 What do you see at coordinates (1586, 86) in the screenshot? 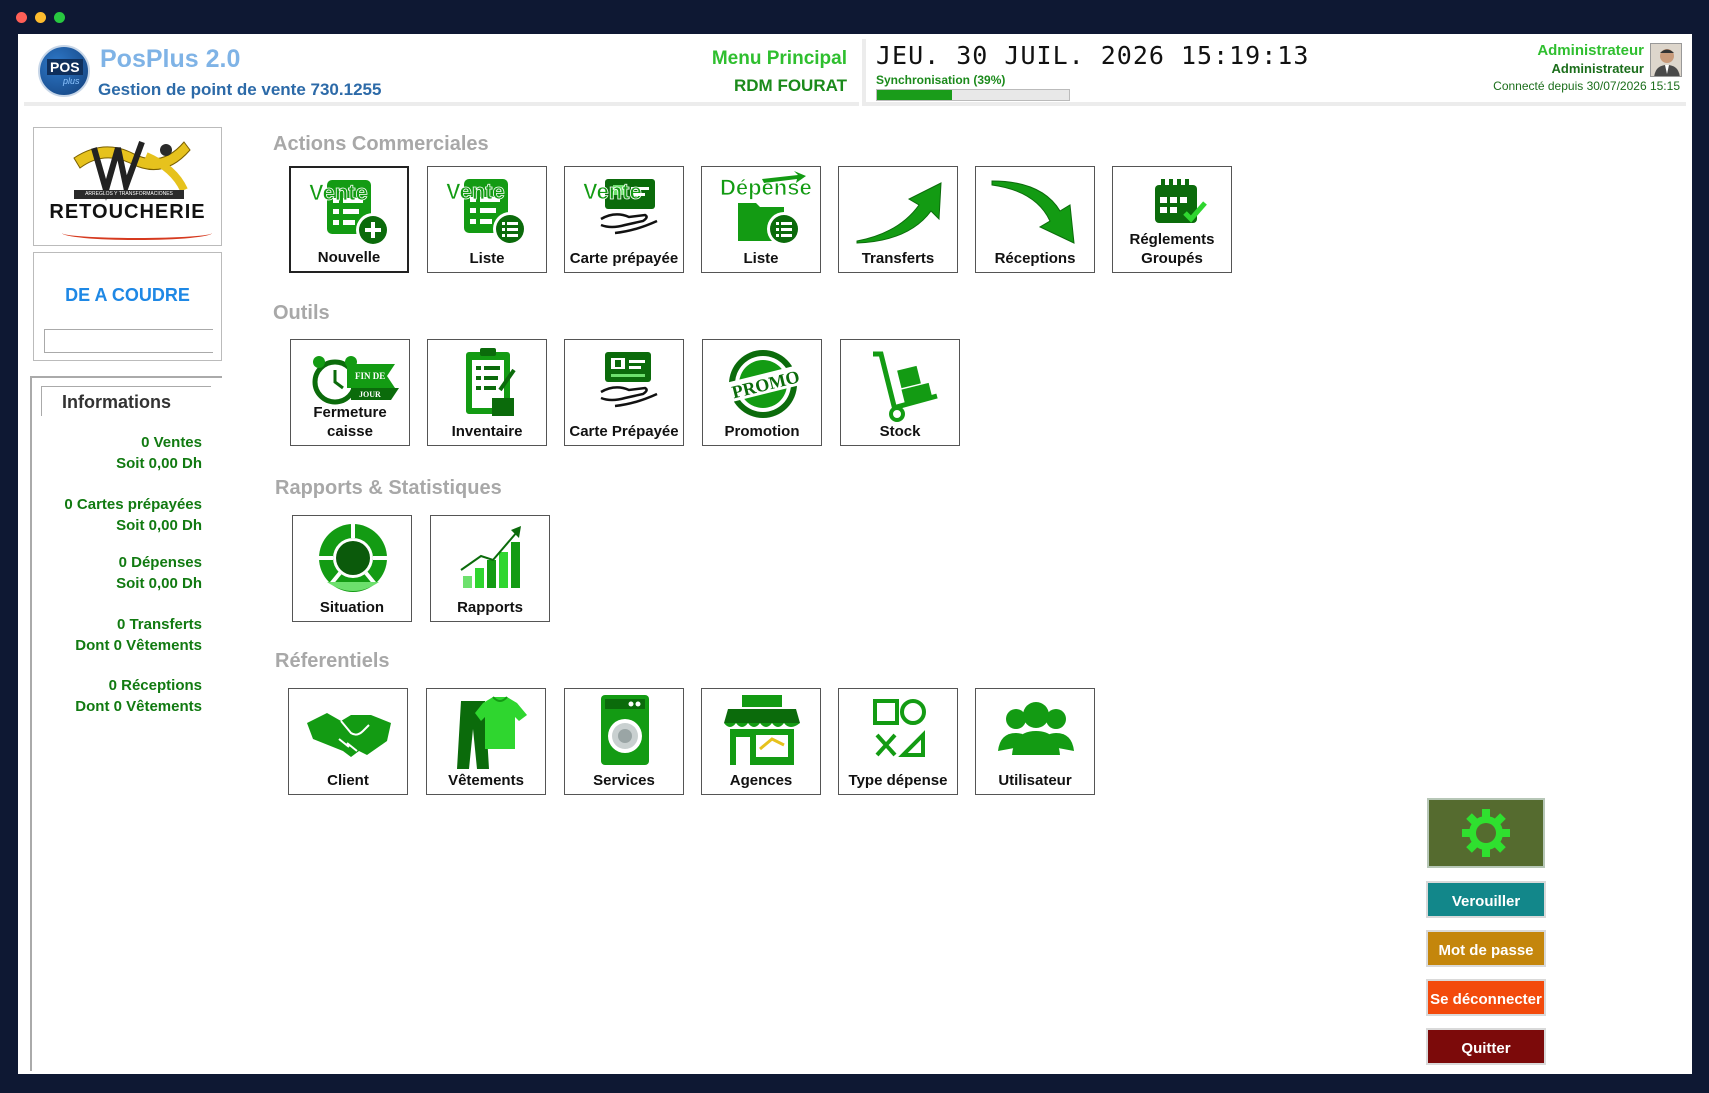
I see `connected-since: Connecté depuis 30/07/2026 15:15` at bounding box center [1586, 86].